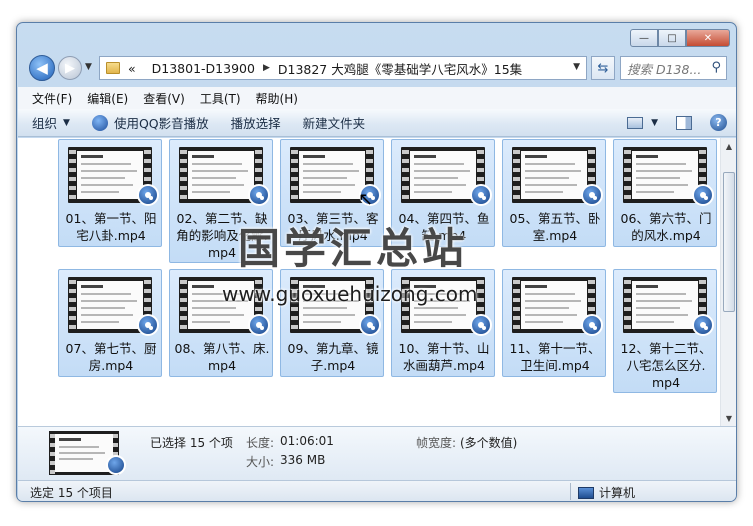 This screenshot has height=526, width=753. What do you see at coordinates (400, 68) in the screenshot?
I see `breadcrumb-current: D13827 大鸡腿《零基础学八宅风水》15集` at bounding box center [400, 68].